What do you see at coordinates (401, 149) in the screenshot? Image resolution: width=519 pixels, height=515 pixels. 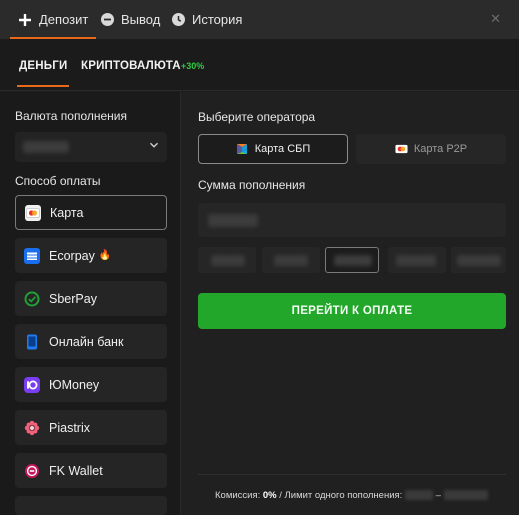 I see `mastercard-icon` at bounding box center [401, 149].